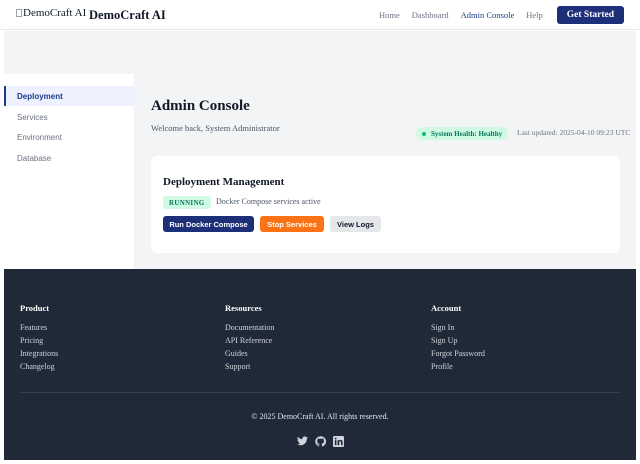  Describe the element at coordinates (55, 13) in the screenshot. I see `logo-alt-text: DemoCraft AI` at that location.